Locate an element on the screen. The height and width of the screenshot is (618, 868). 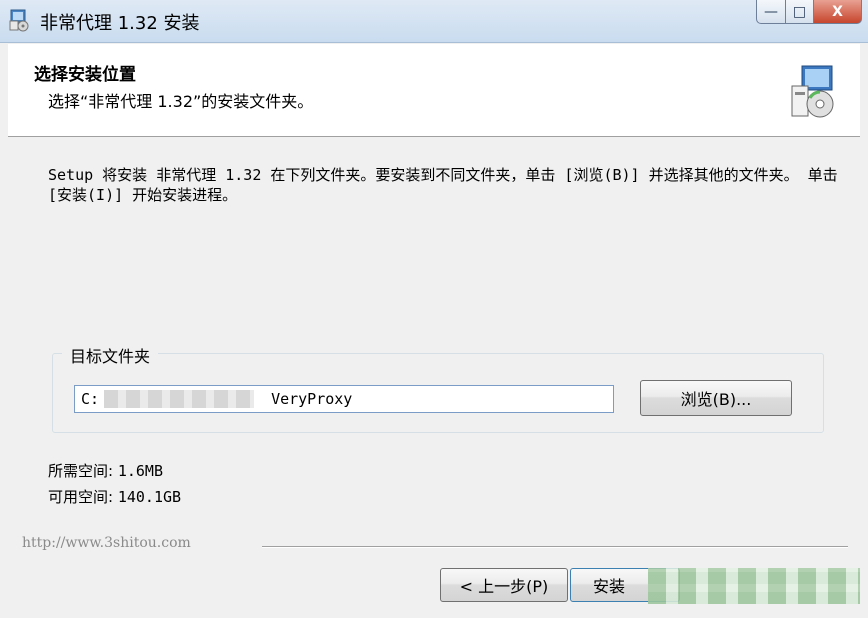
space-available-label: 可用空间: is located at coordinates (81, 497).